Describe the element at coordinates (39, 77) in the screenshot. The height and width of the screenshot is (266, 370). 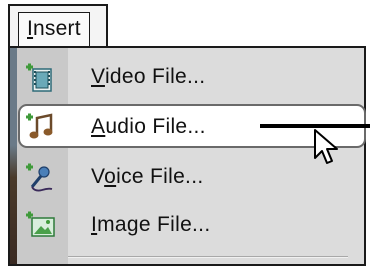
I see `video-file-icon` at that location.